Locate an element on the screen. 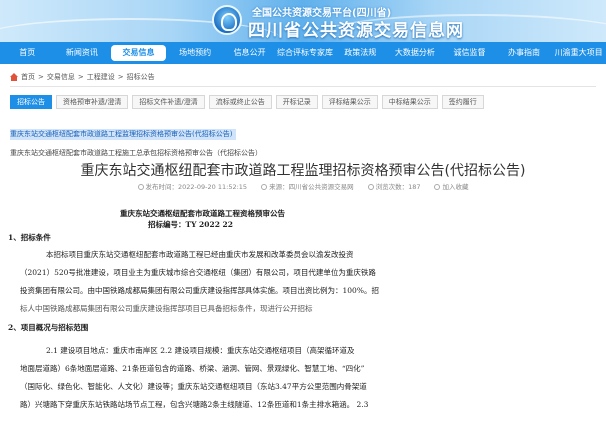 The image size is (606, 436). breadcrumb: 首页 > 交易信息 > 工程建设 > 招标公告 is located at coordinates (82, 77).